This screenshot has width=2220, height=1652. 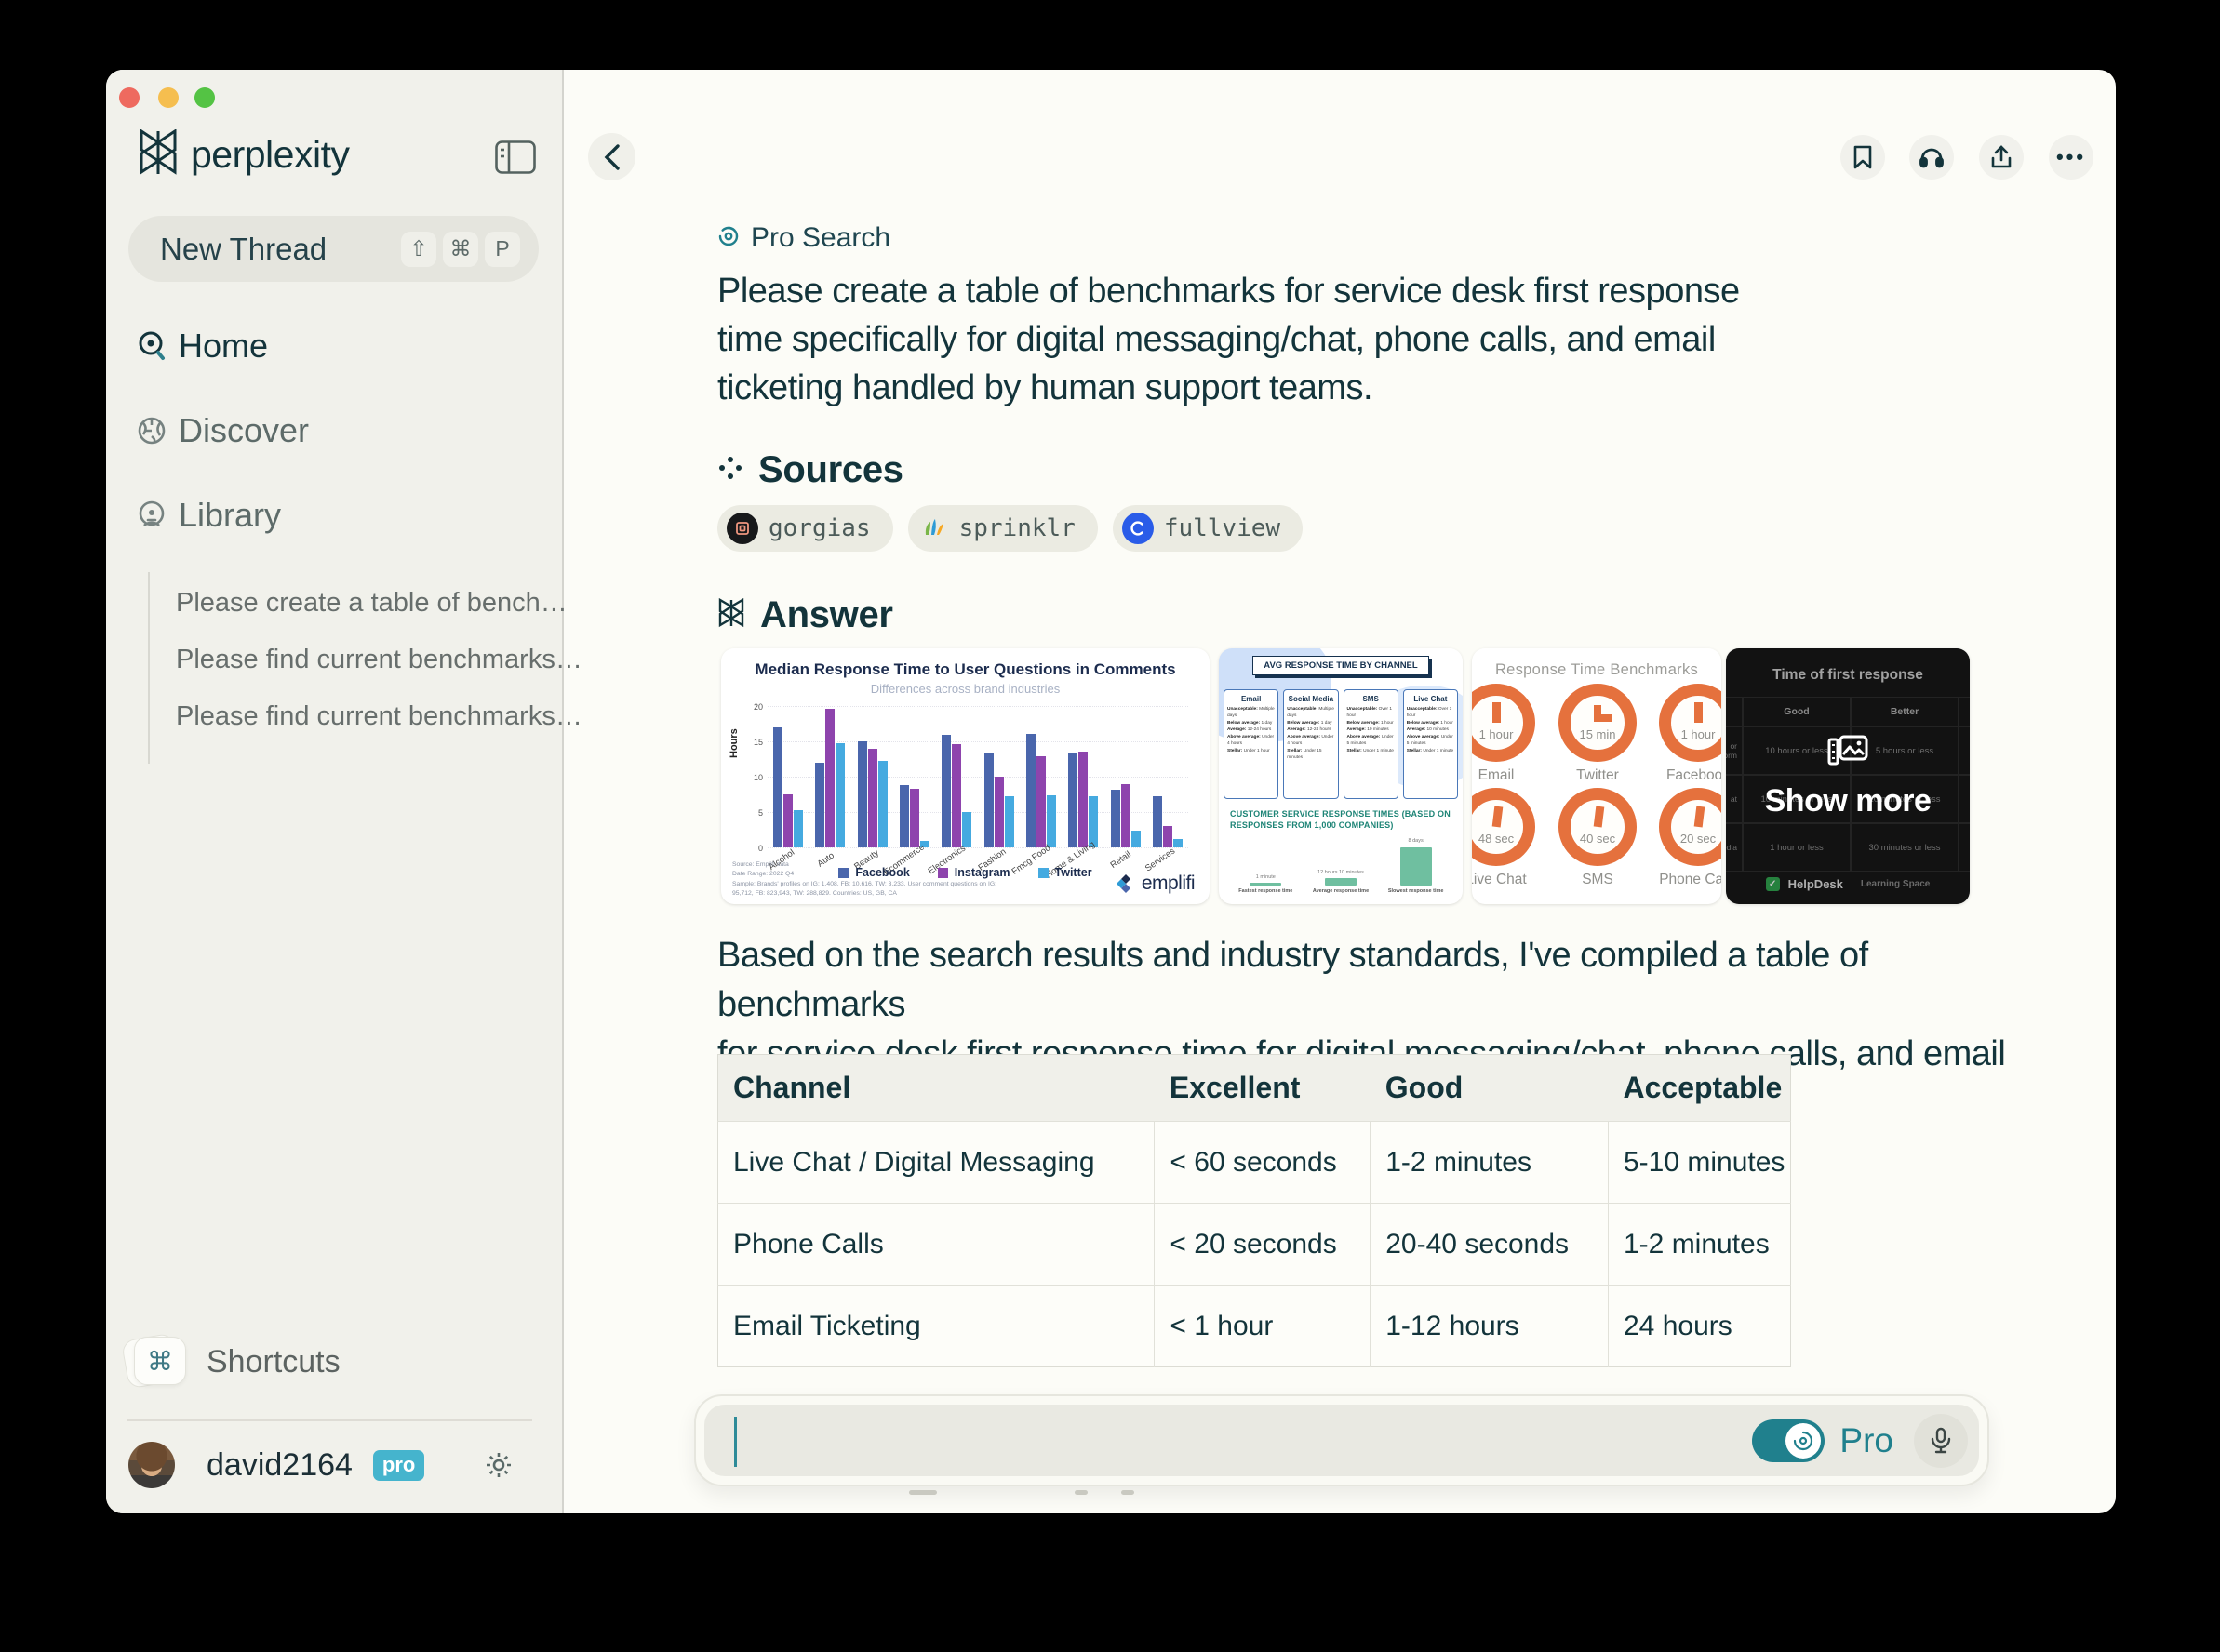 What do you see at coordinates (1803, 1440) in the screenshot?
I see `pro-toggle-knob` at bounding box center [1803, 1440].